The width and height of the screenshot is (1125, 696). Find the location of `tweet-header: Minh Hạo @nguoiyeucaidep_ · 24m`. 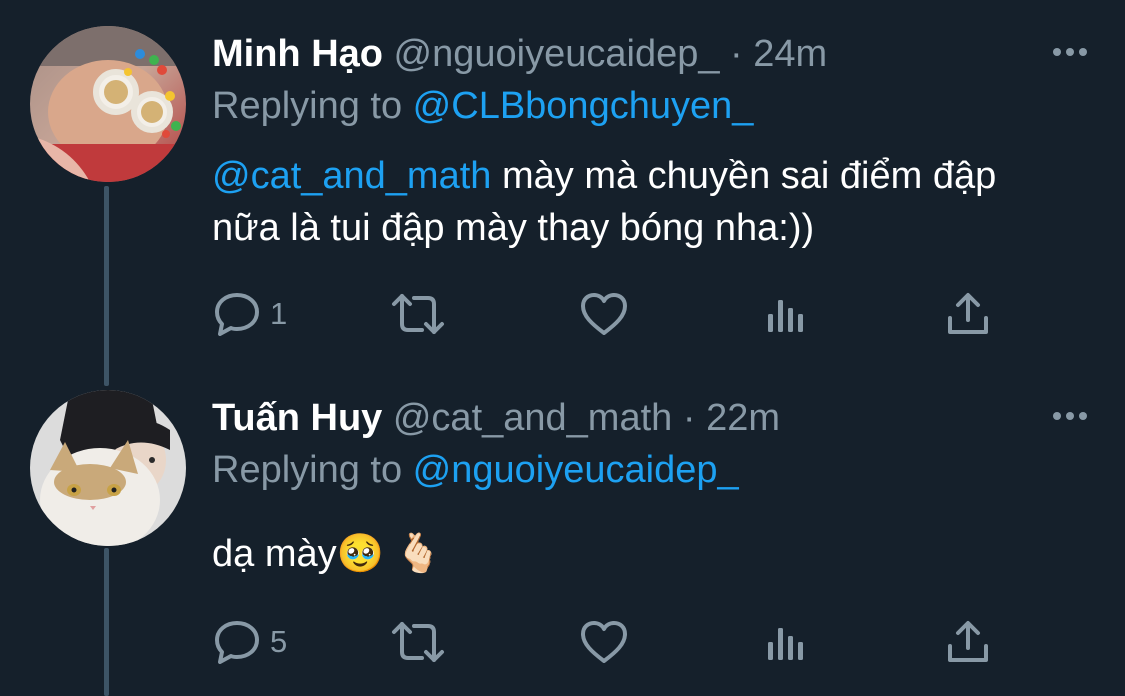

tweet-header: Minh Hạo @nguoiyeucaidep_ · 24m is located at coordinates (519, 54).